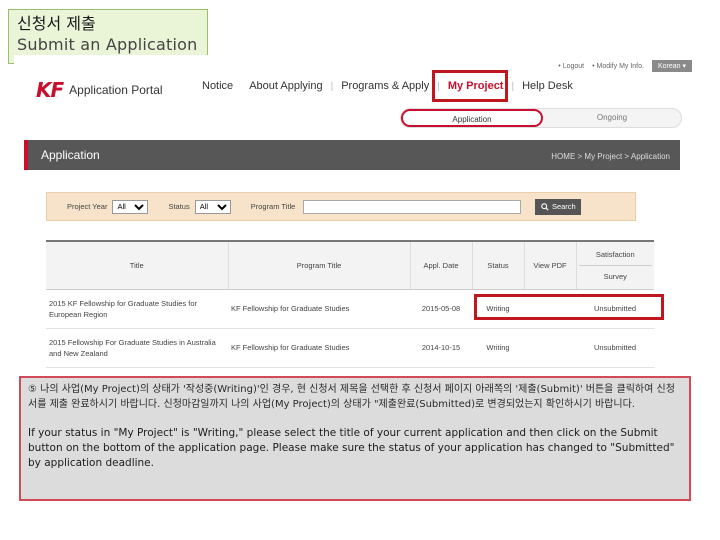 Image resolution: width=720 pixels, height=540 pixels. I want to click on sub-tabs: Application Ongoing, so click(541, 118).